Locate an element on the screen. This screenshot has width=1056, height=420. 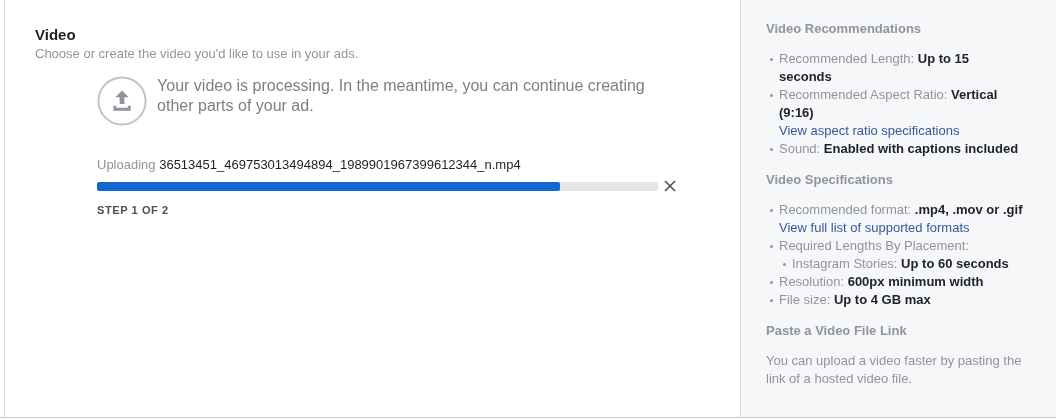
spec-text: Recommended format: .mp4, .mov or .gif is located at coordinates (901, 210).